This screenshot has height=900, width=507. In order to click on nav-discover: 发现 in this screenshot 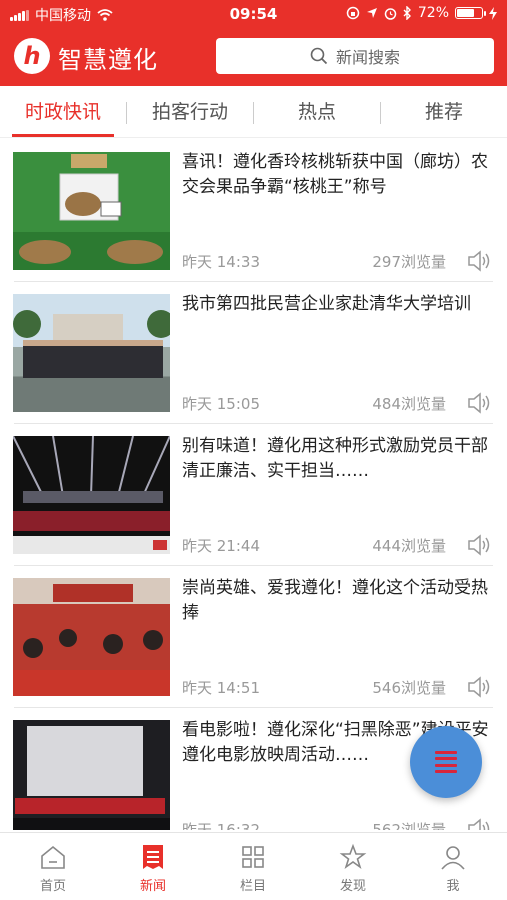, I will do `click(353, 868)`.